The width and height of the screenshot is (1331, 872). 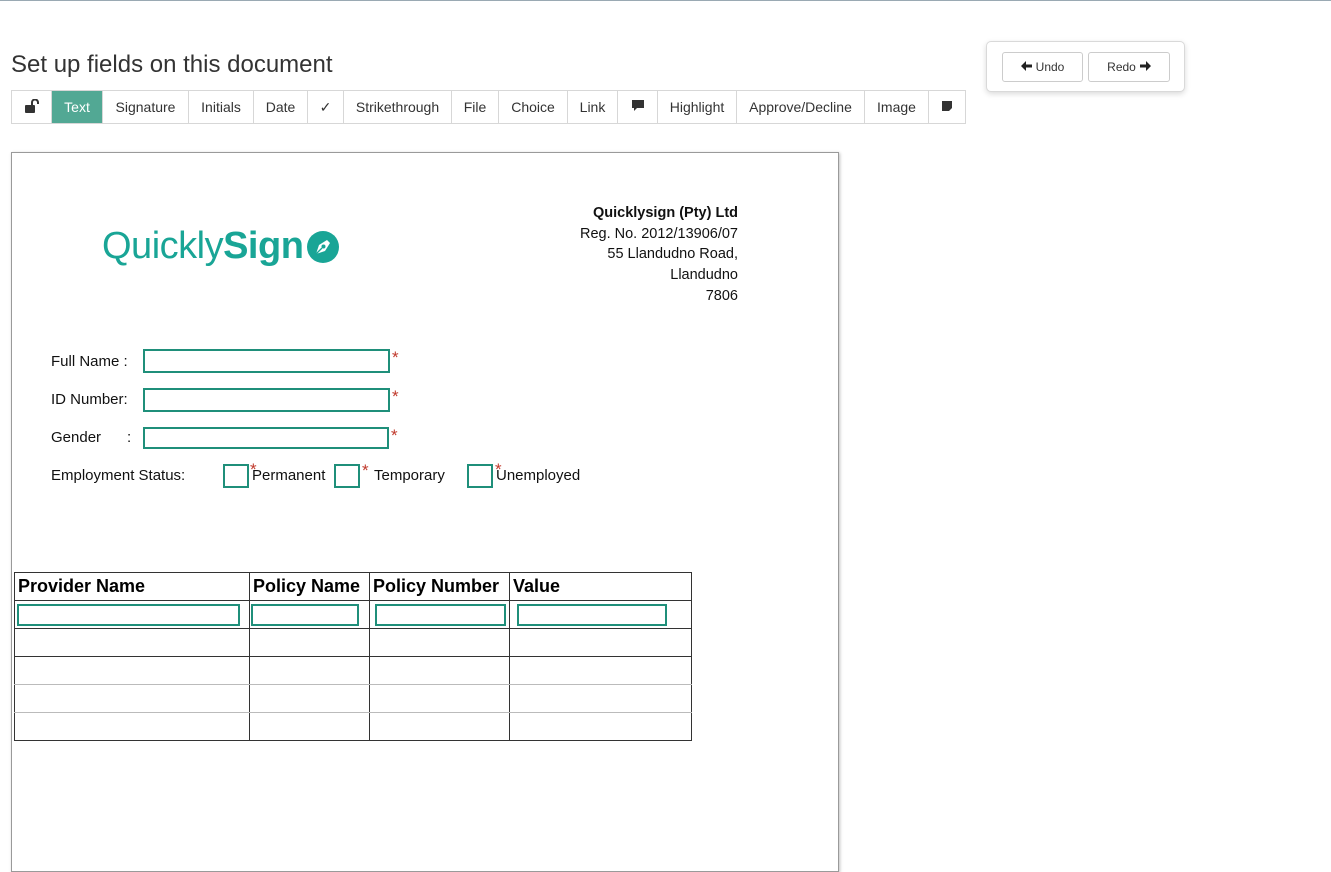 I want to click on logo-text-light: Quickly, so click(x=163, y=246).